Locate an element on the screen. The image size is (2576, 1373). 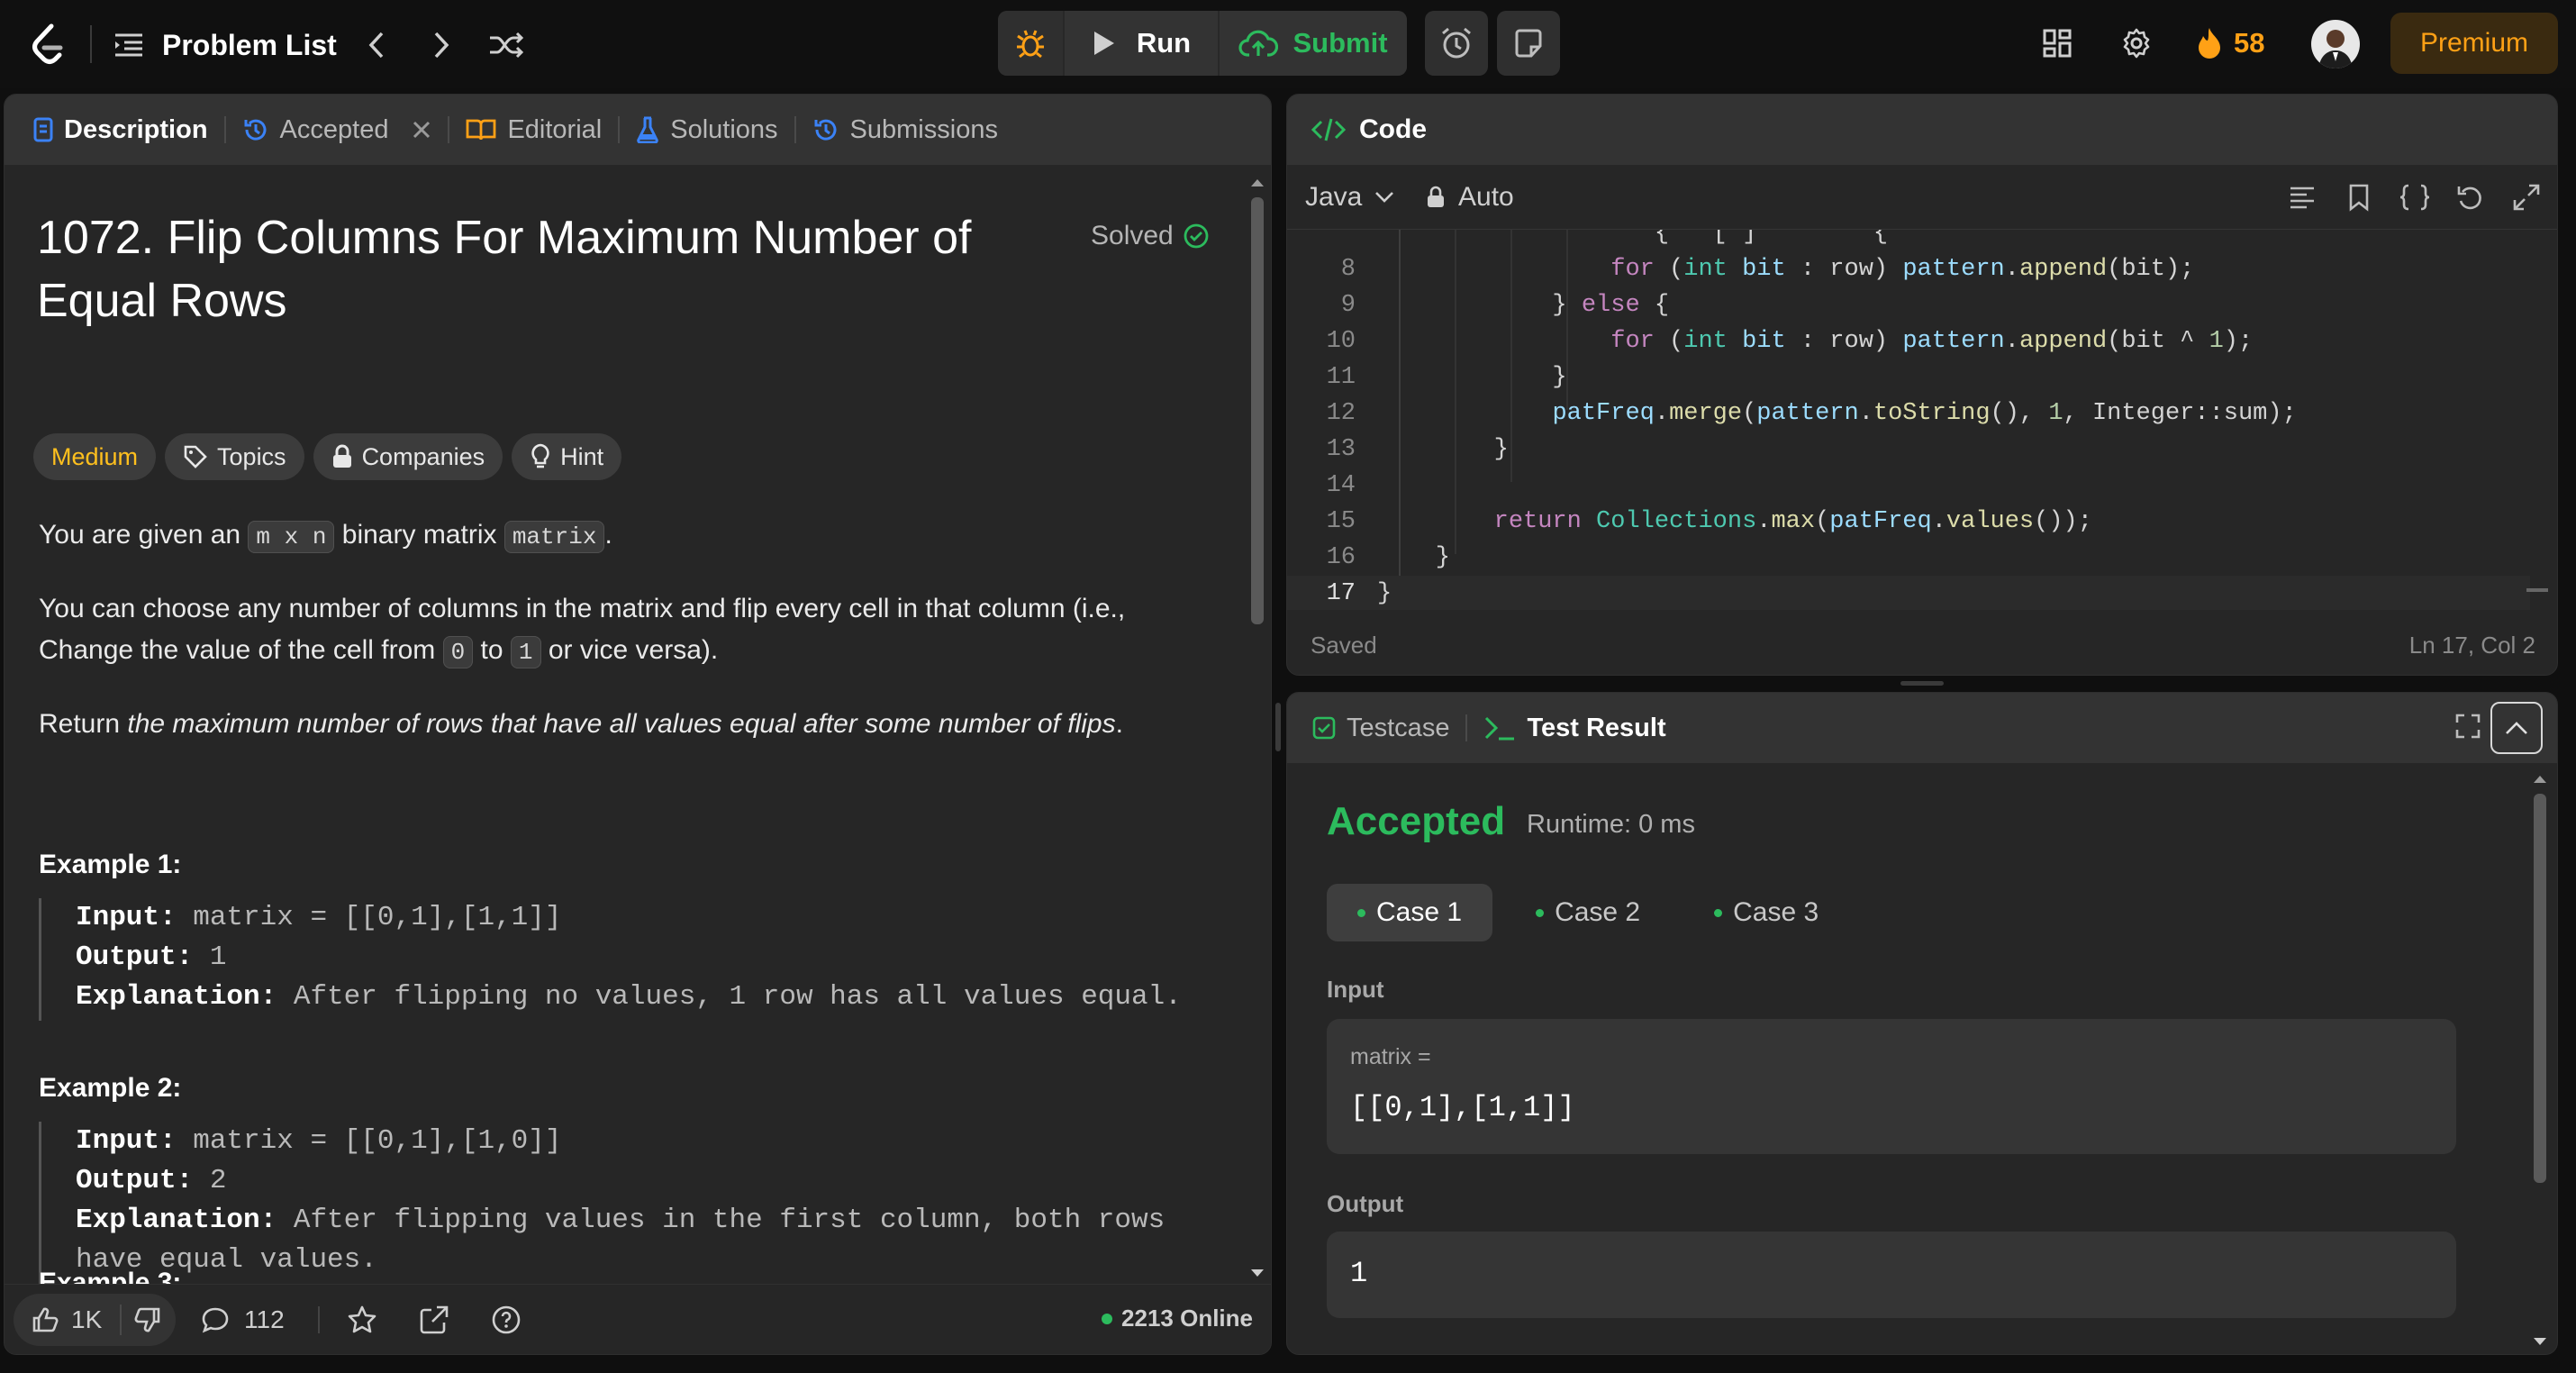
lock-icon is located at coordinates (1436, 197).